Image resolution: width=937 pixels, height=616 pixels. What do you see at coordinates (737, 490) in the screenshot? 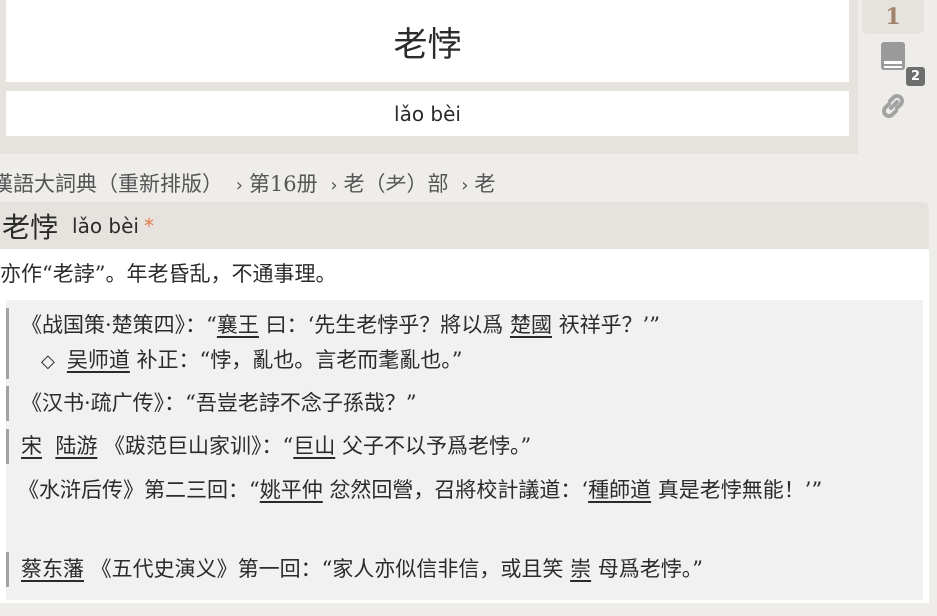
I see `citation-text: 真是老悖無能！’”` at bounding box center [737, 490].